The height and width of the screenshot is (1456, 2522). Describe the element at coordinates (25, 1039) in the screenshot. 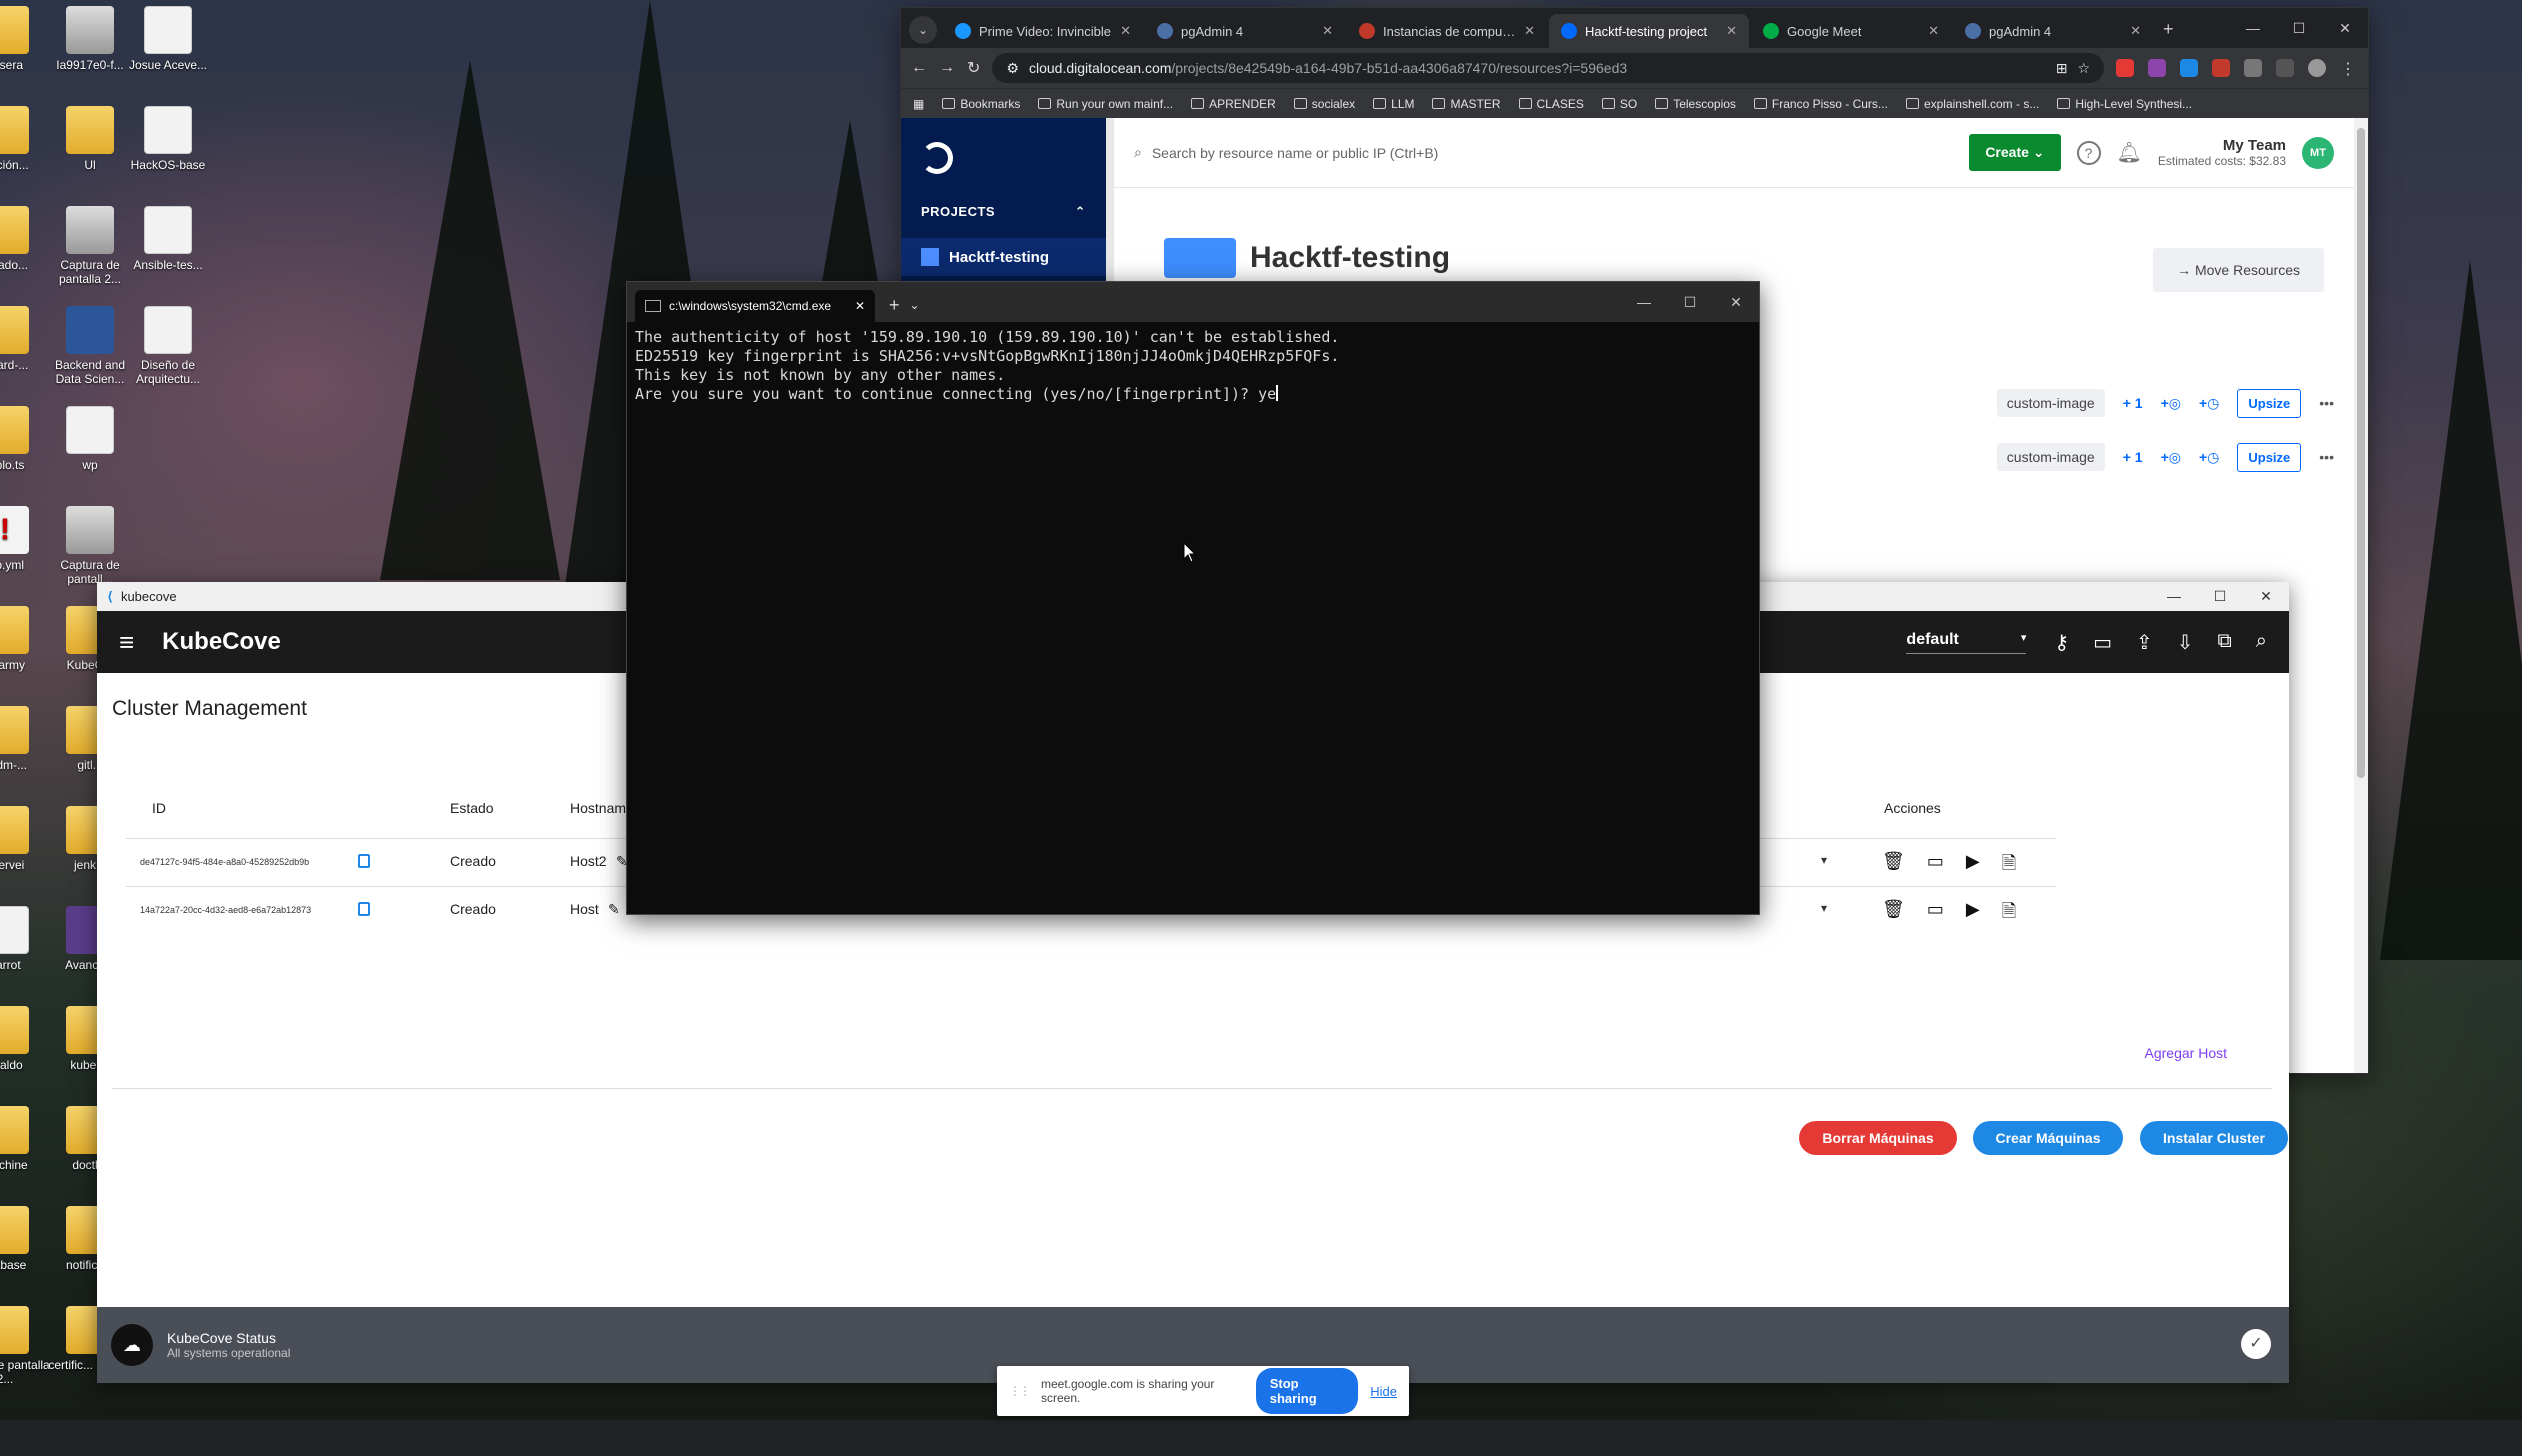

I see `desktop-icon: spaldo` at that location.